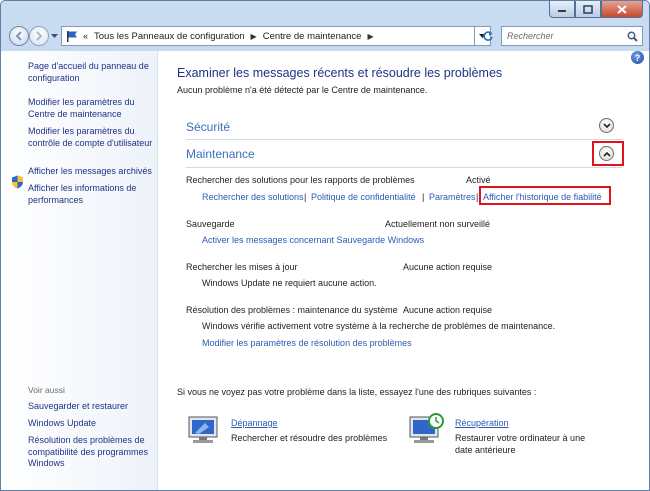  What do you see at coordinates (253, 197) in the screenshot?
I see `check-solutions-link: Rechercher des solutions` at bounding box center [253, 197].